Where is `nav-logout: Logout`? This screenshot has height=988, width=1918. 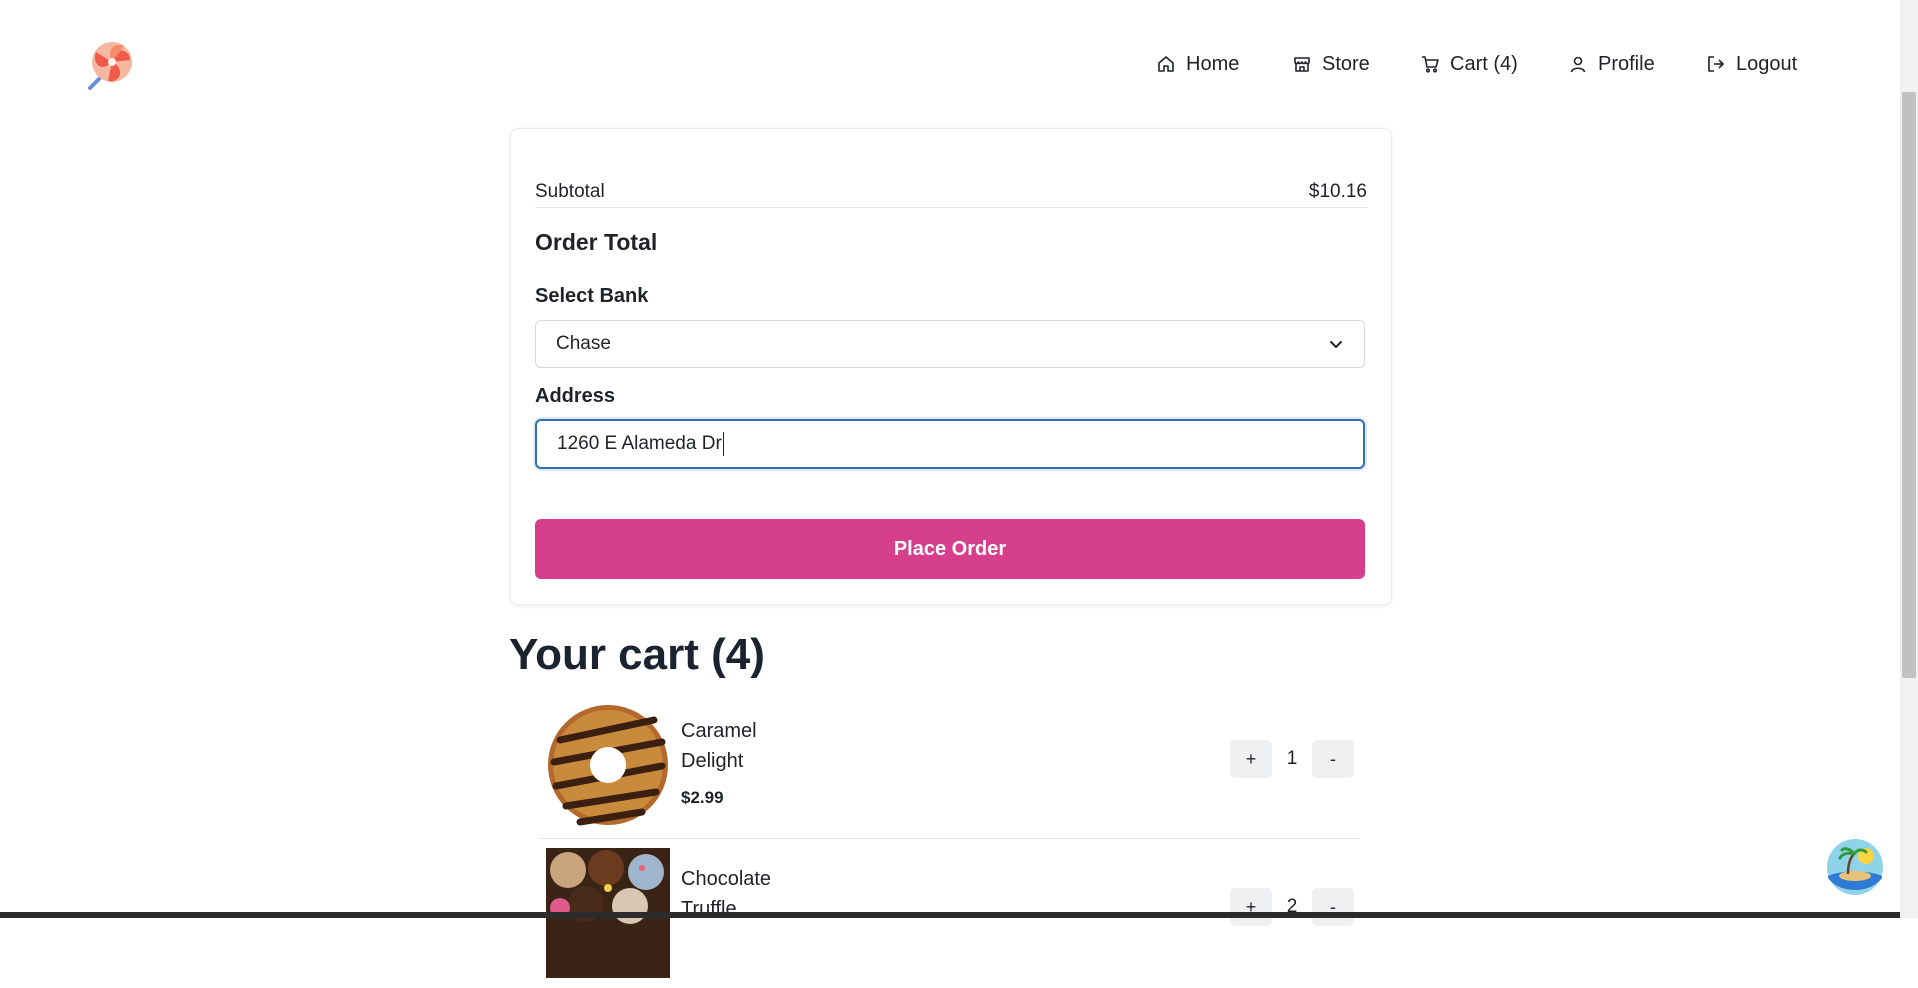 nav-logout: Logout is located at coordinates (1751, 64).